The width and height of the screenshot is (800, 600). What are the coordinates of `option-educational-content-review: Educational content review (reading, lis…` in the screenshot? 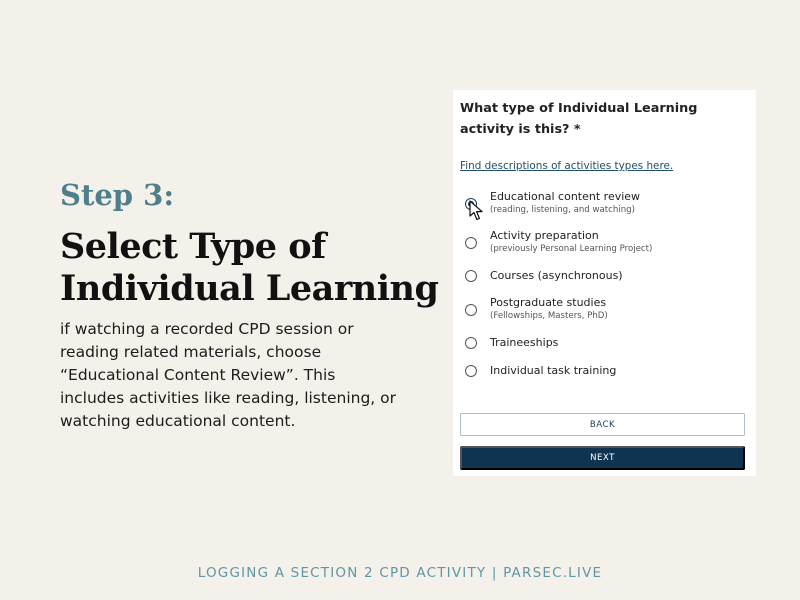 It's located at (604, 204).